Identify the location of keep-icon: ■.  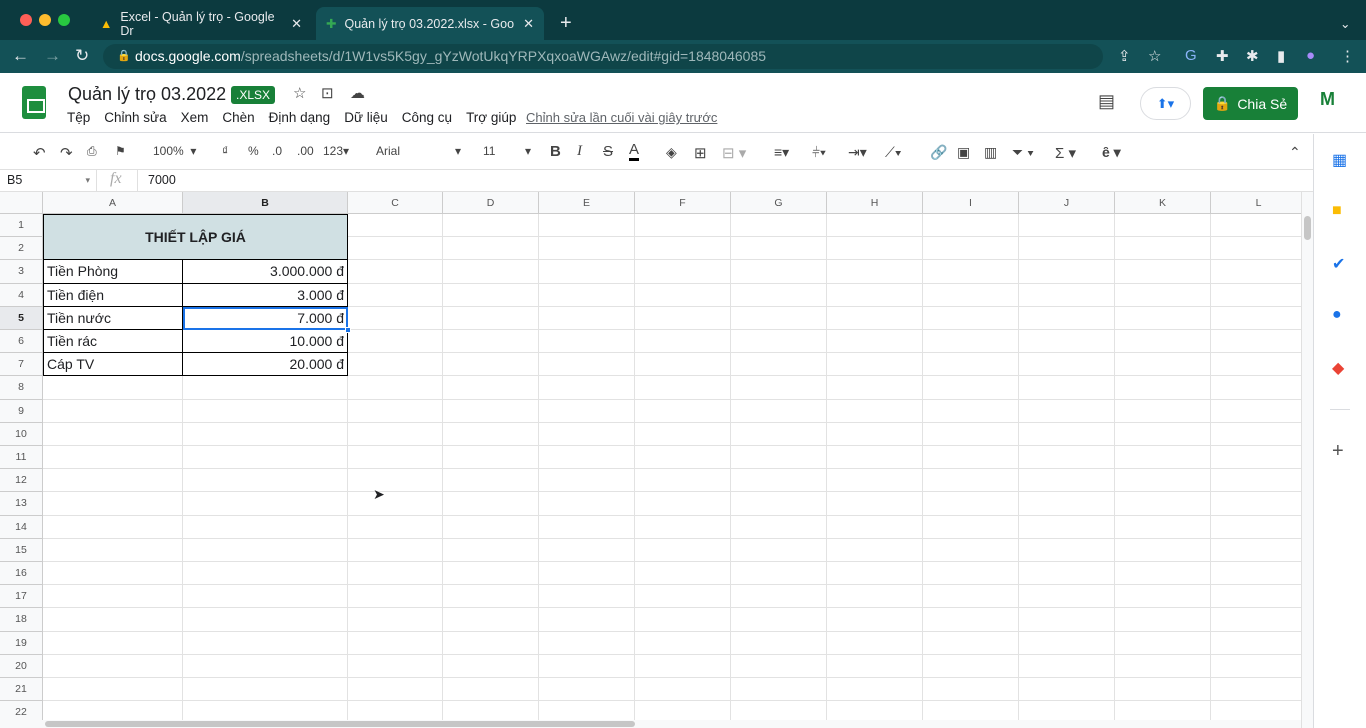
(1337, 211).